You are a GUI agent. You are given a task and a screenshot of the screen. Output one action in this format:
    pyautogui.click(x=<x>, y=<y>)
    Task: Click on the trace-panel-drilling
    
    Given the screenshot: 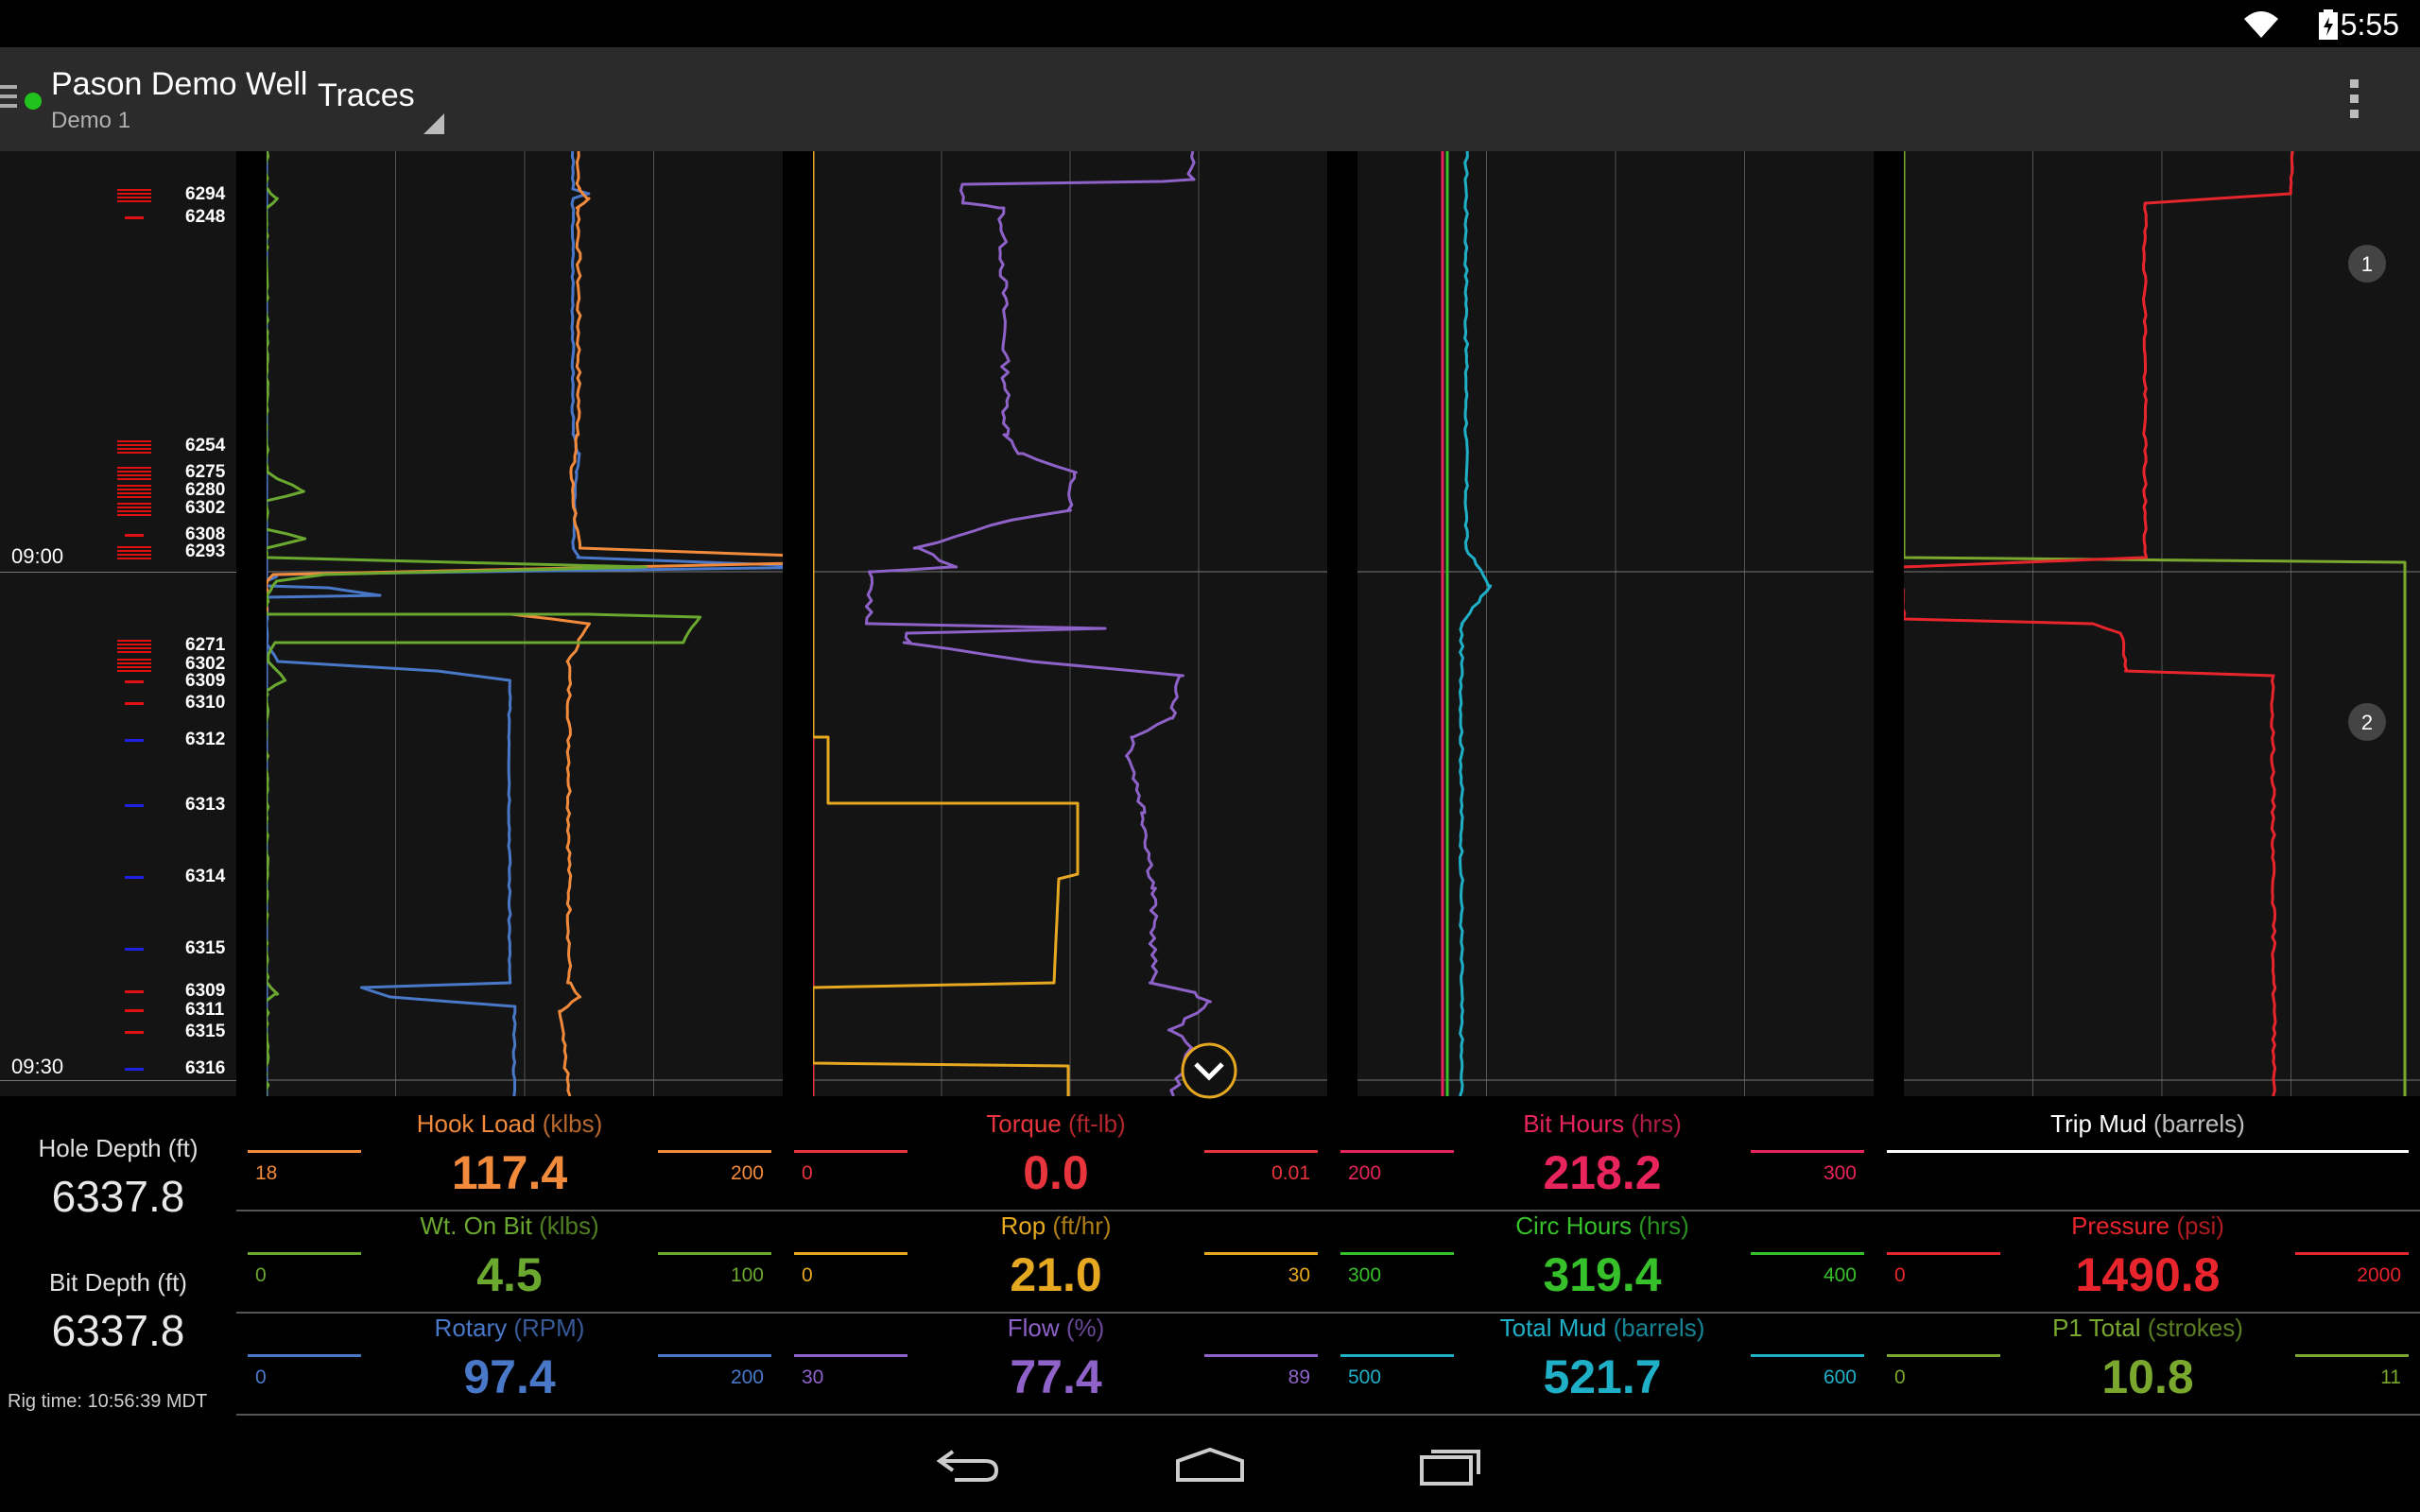 What is the action you would take?
    pyautogui.click(x=525, y=623)
    